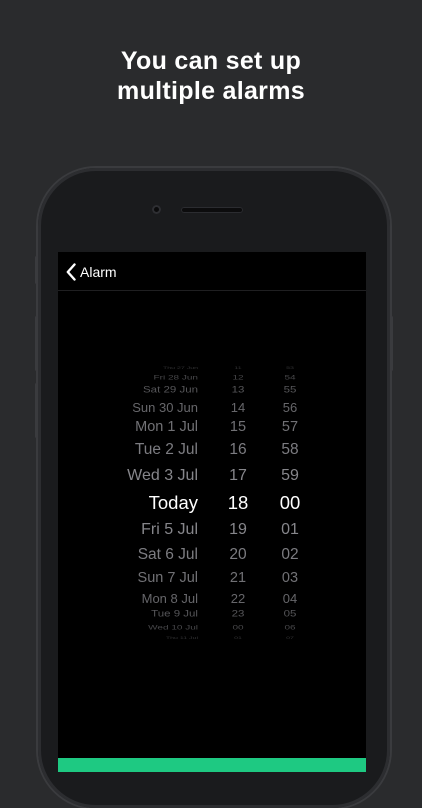 Image resolution: width=422 pixels, height=808 pixels. I want to click on mute-switch, so click(36, 270).